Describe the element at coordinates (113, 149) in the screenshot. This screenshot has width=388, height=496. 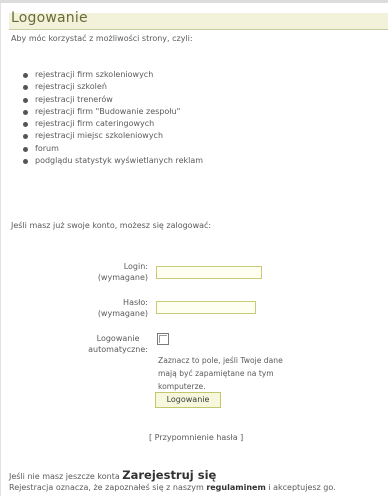
I see `list-item: forum` at that location.